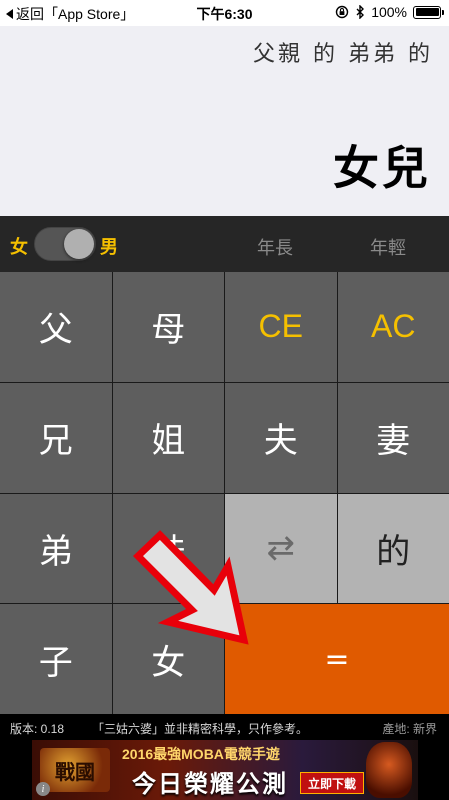 Image resolution: width=449 pixels, height=800 pixels. I want to click on key-equals: =, so click(337, 659).